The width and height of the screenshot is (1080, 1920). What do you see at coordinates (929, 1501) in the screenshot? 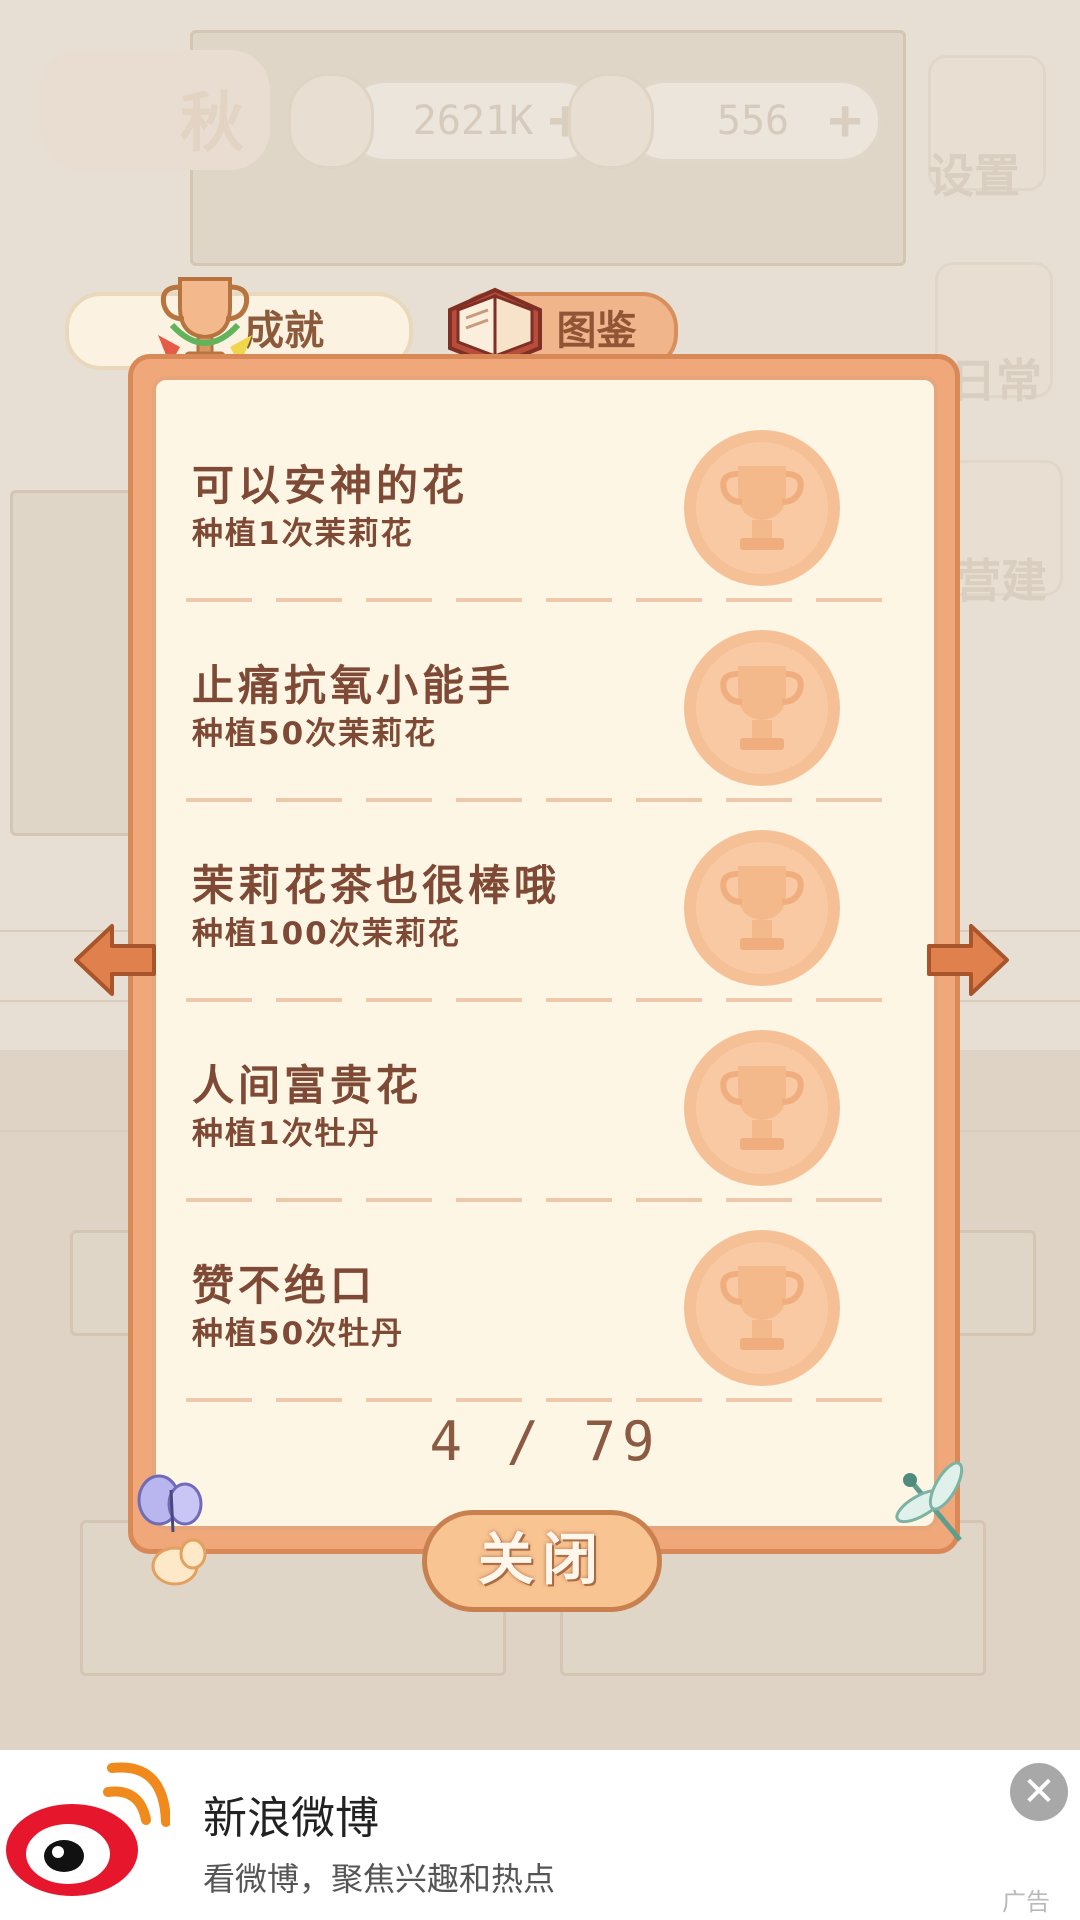
I see `dragonfly-decoration-icon` at bounding box center [929, 1501].